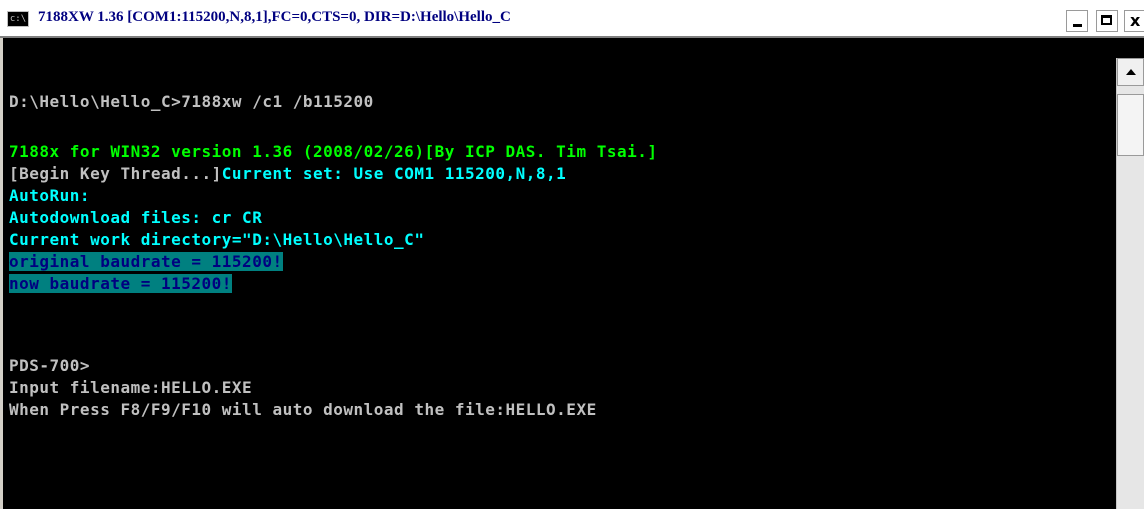  What do you see at coordinates (115, 173) in the screenshot?
I see `key-thread-text: [Begin Key Thread...]` at bounding box center [115, 173].